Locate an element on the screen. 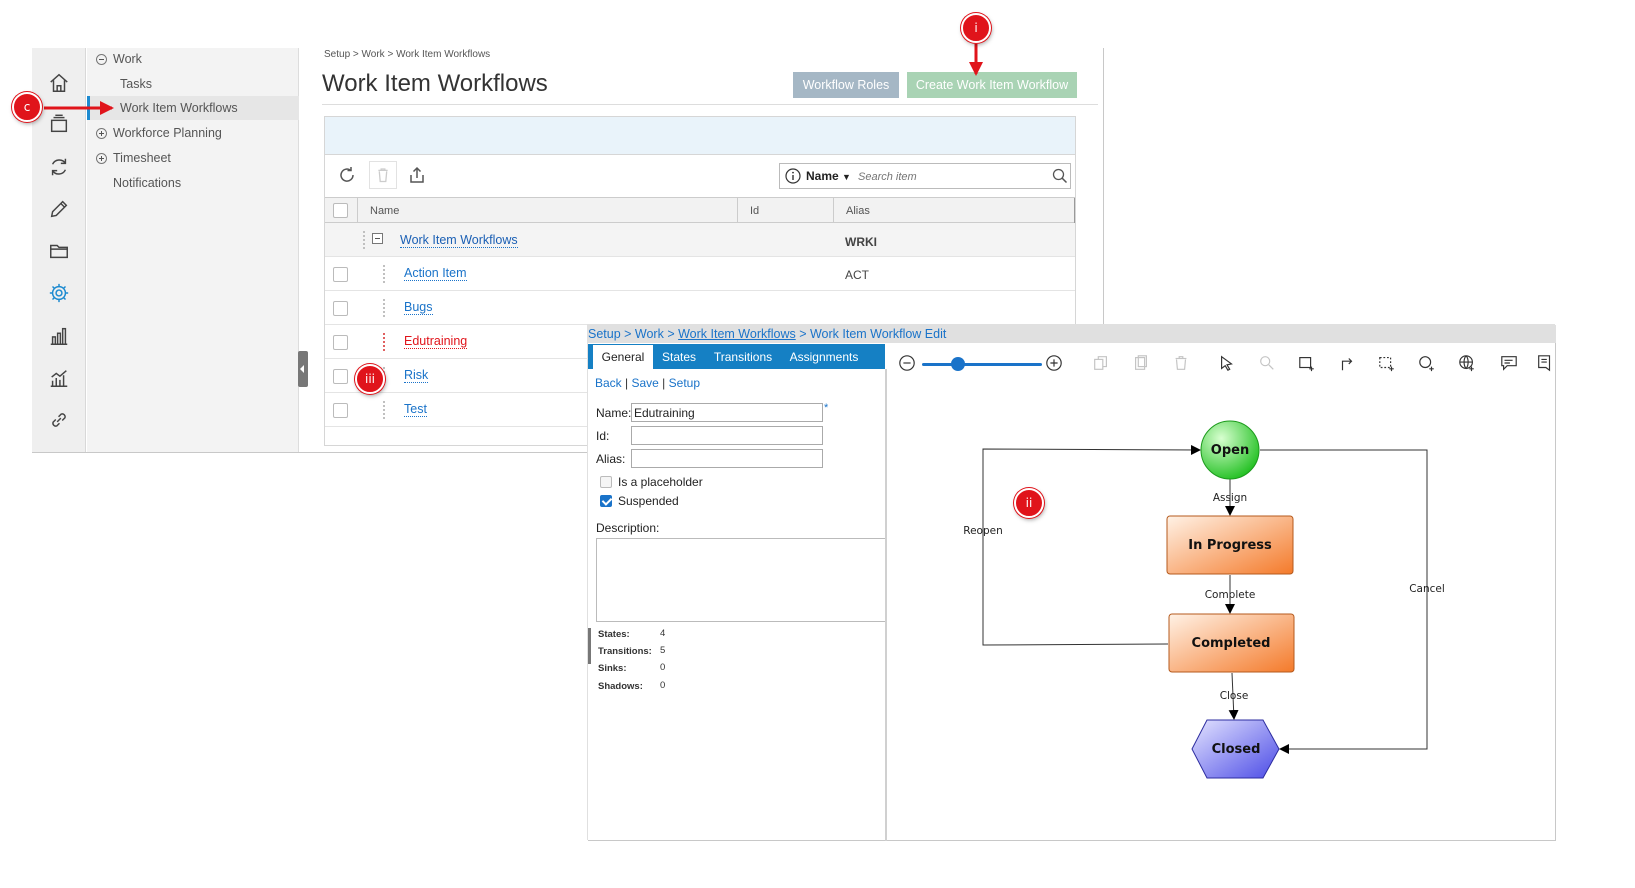  annotation-badge-i: i is located at coordinates (976, 28).